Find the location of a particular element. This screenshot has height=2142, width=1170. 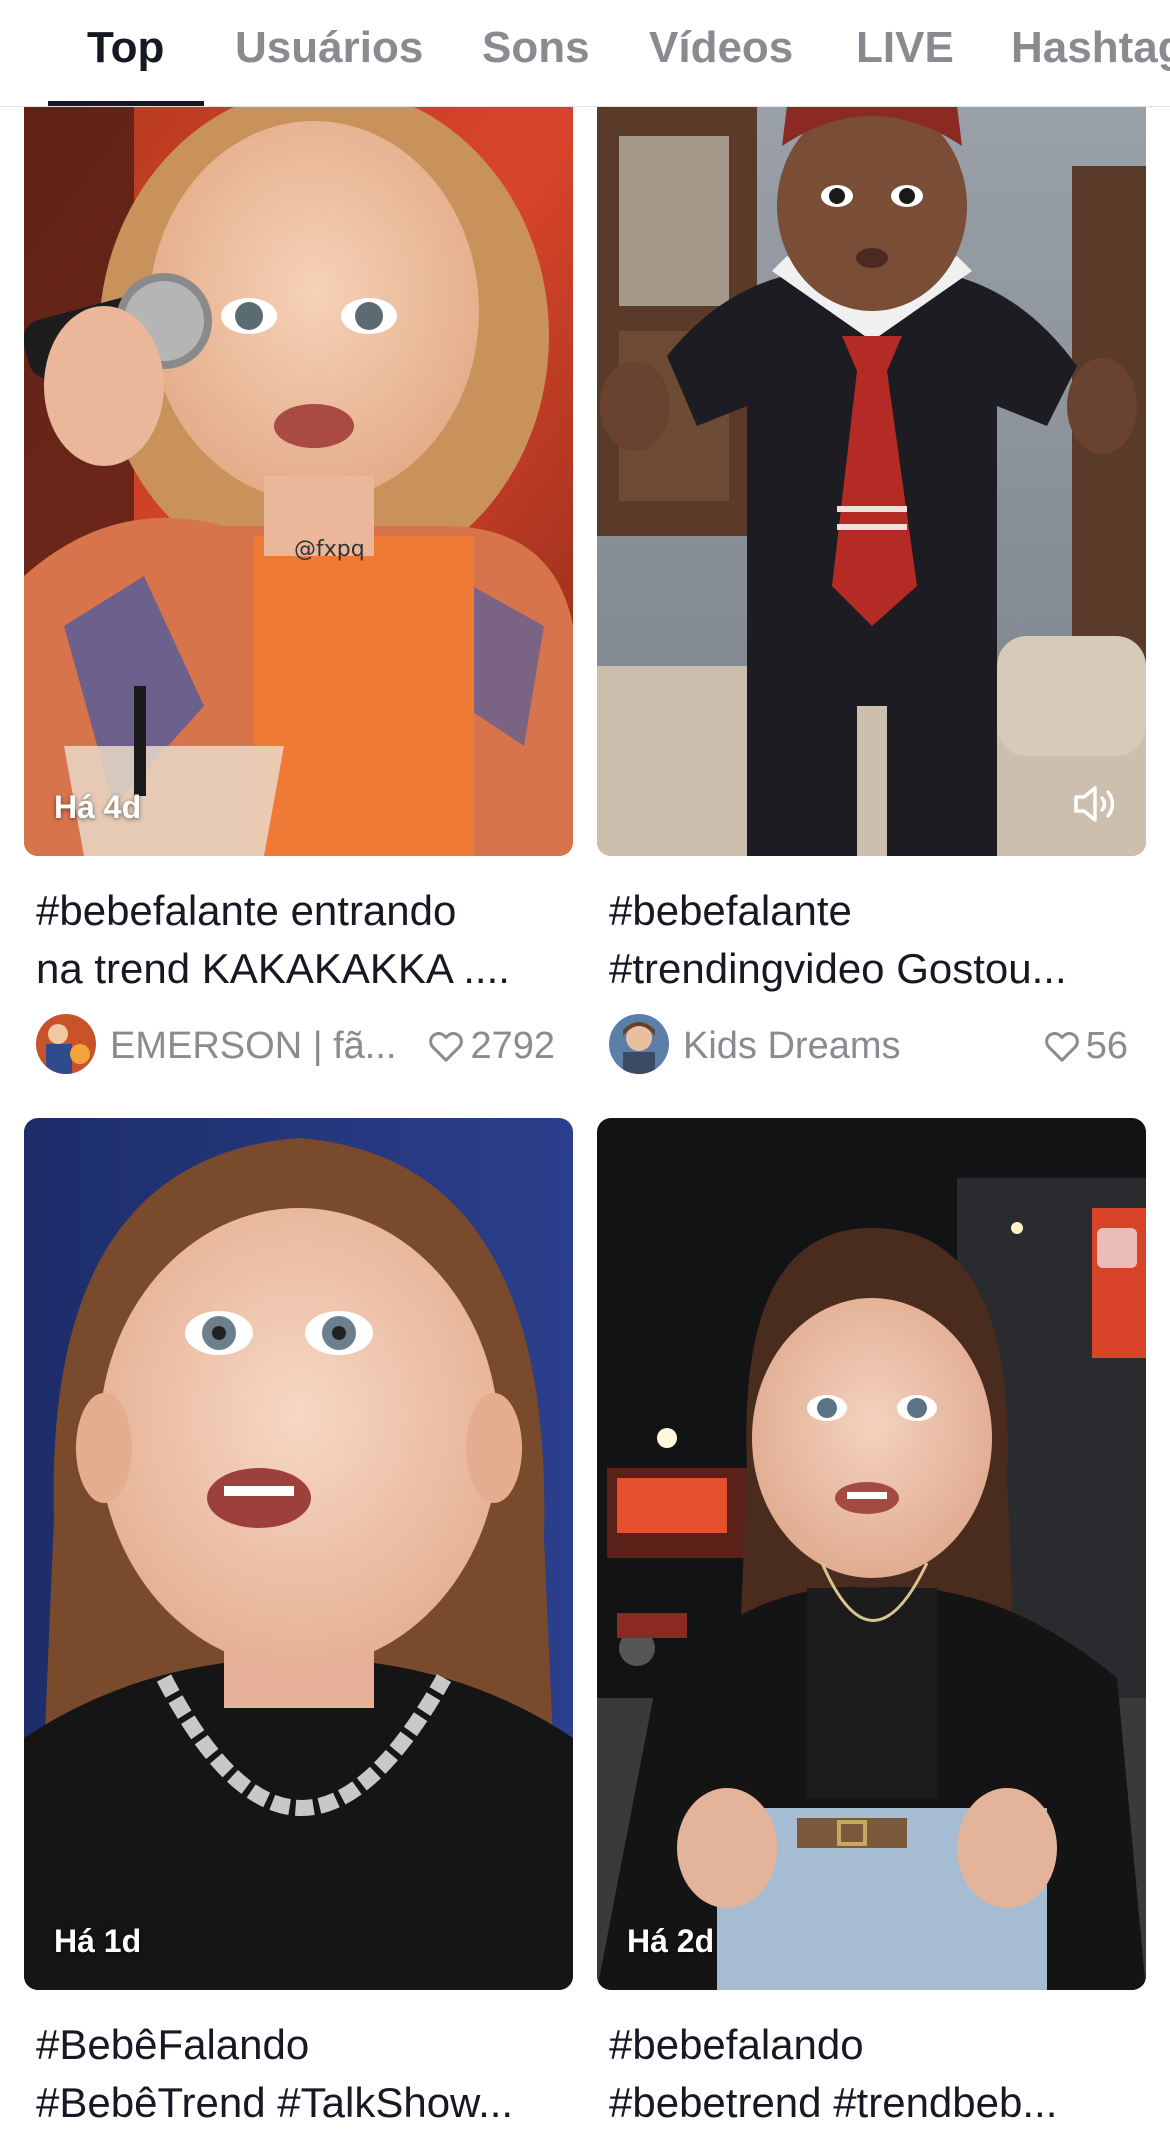

author-username: Kids Dreams is located at coordinates (792, 1046).